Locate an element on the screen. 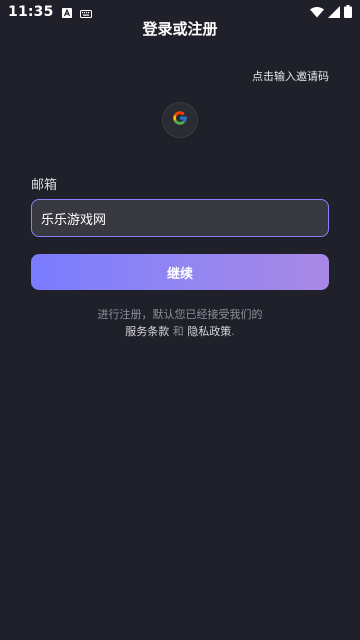  continue-button: 继续 is located at coordinates (180, 272).